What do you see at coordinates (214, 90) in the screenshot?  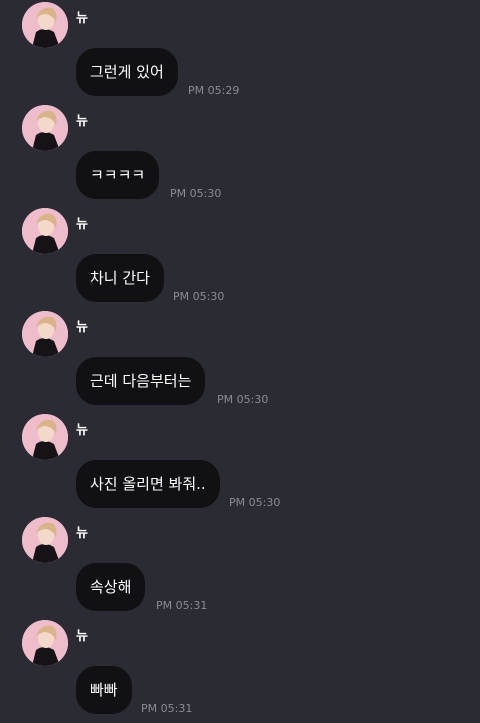 I see `message-time: PM 05:29` at bounding box center [214, 90].